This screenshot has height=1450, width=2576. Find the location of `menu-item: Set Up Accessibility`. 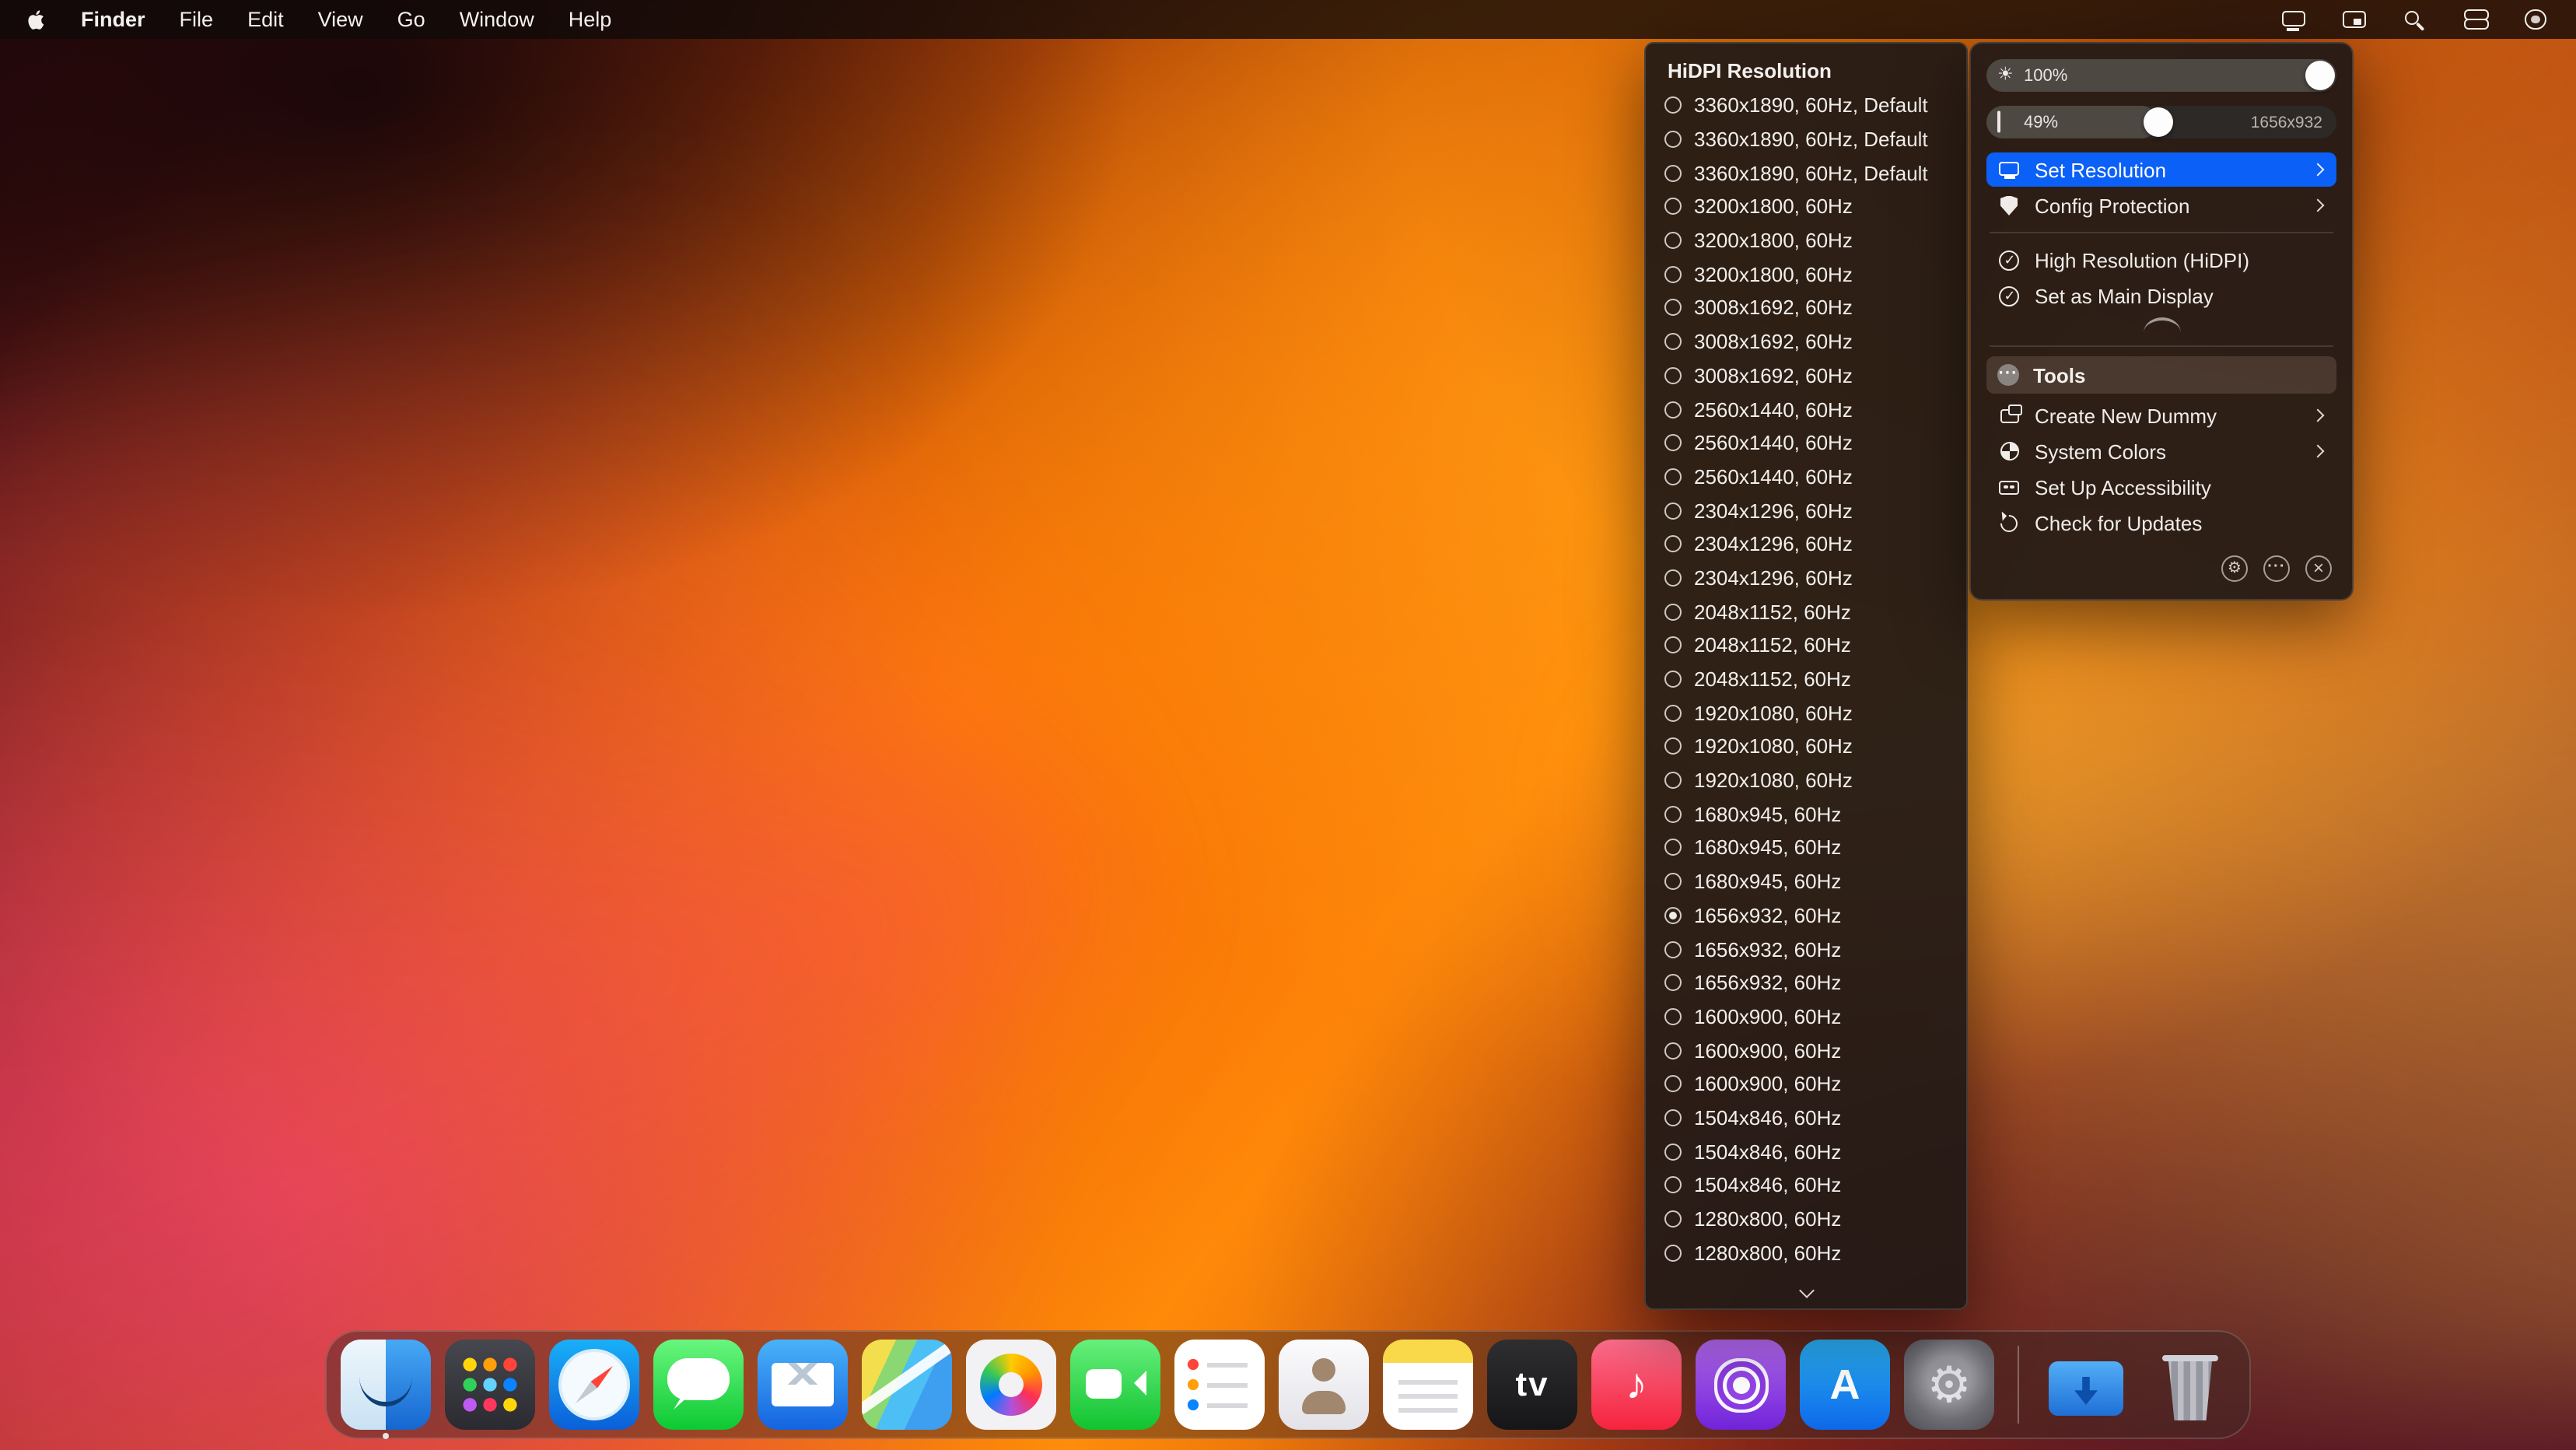

menu-item: Set Up Accessibility is located at coordinates (2161, 487).